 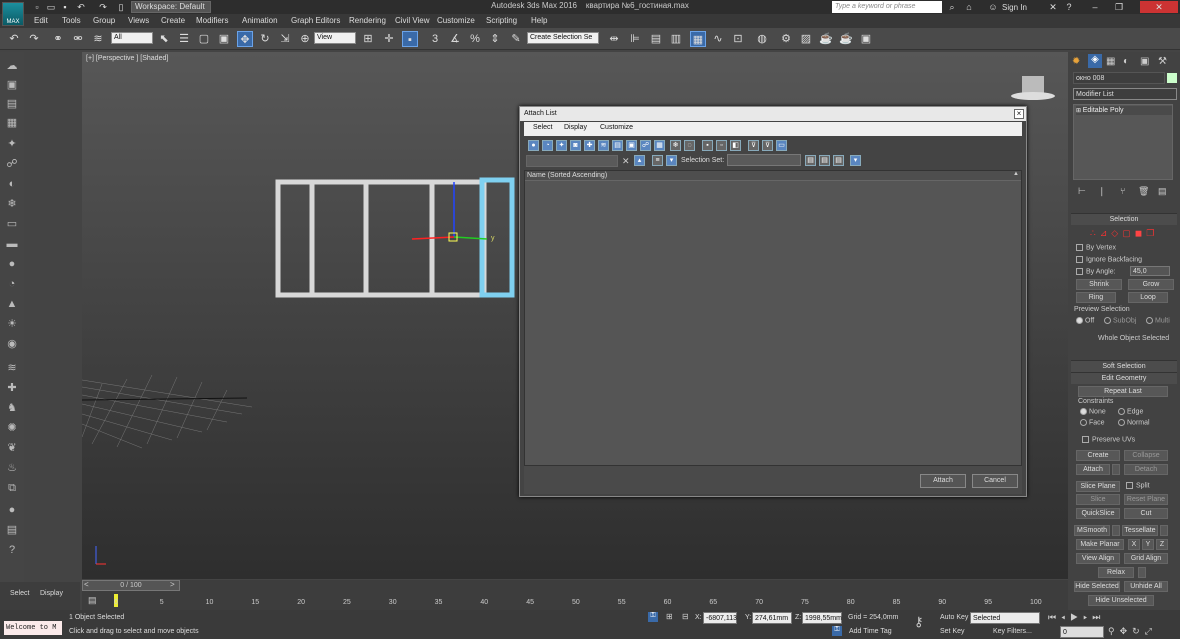 What do you see at coordinates (952, 7) in the screenshot?
I see `search-icon: ⌕` at bounding box center [952, 7].